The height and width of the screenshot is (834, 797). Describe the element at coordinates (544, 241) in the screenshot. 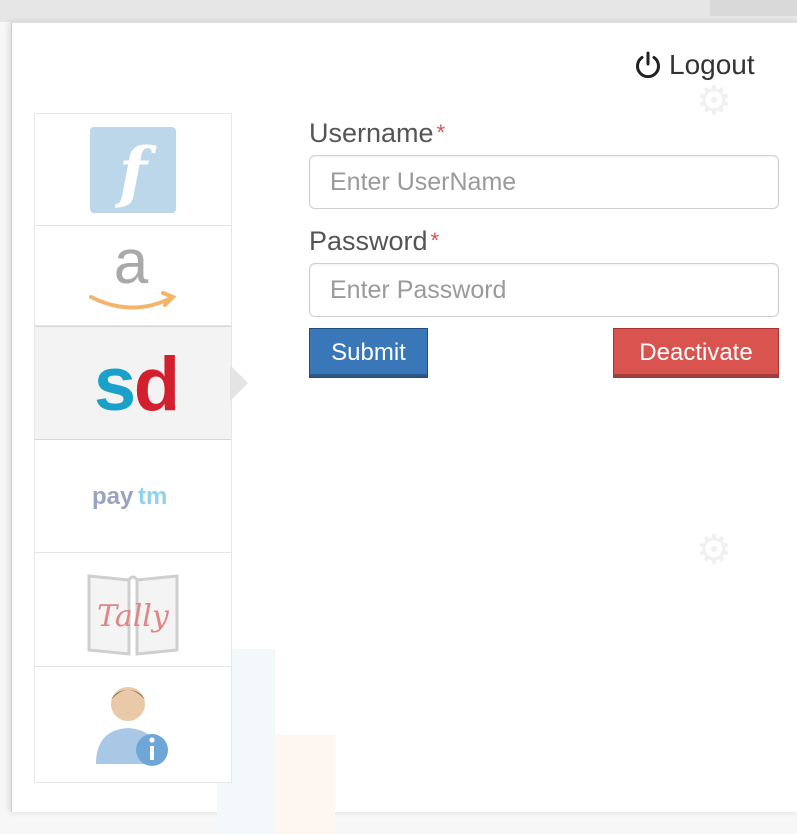

I see `password-label: Password *` at that location.